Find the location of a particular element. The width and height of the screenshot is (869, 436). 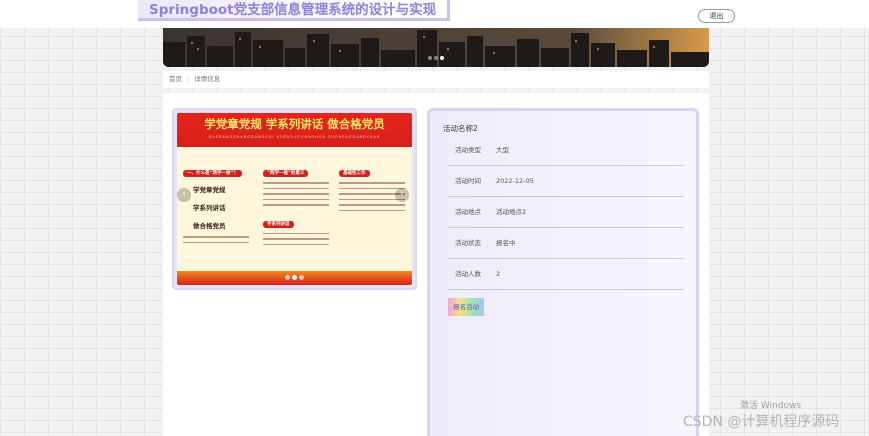

poster-section-heading: 学系列讲话 is located at coordinates (278, 224).